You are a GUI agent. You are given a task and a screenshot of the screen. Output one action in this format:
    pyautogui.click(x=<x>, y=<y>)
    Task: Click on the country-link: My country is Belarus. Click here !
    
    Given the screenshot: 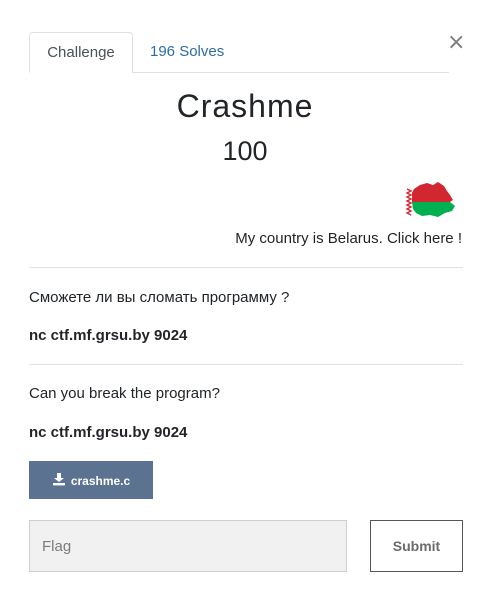 What is the action you would take?
    pyautogui.click(x=348, y=238)
    